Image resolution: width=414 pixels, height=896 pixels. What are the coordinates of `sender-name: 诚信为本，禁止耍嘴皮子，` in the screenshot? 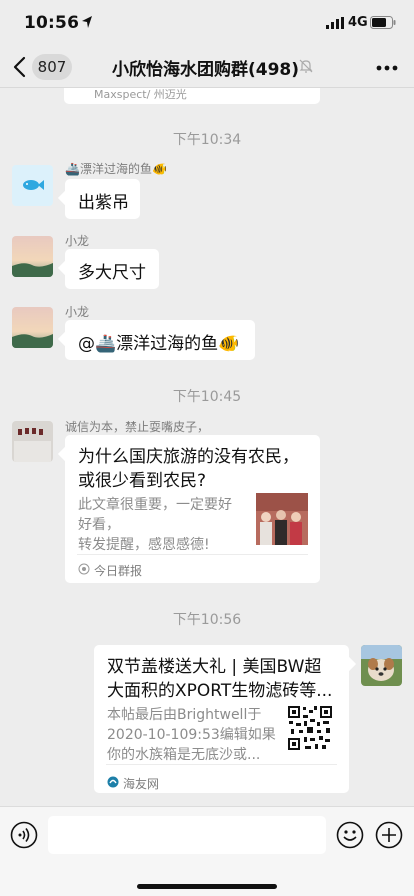 It's located at (137, 427).